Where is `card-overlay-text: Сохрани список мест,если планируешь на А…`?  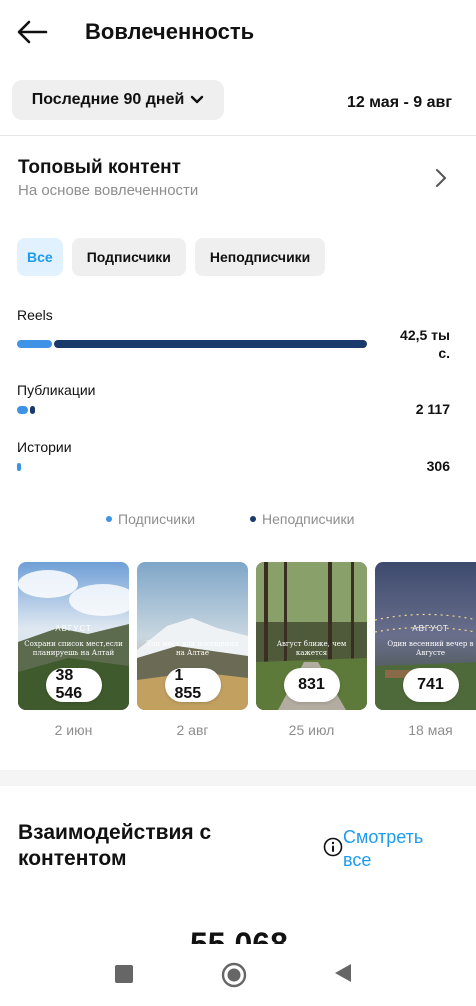
card-overlay-text: Сохрани список мест,если планируешь на А… is located at coordinates (73, 648).